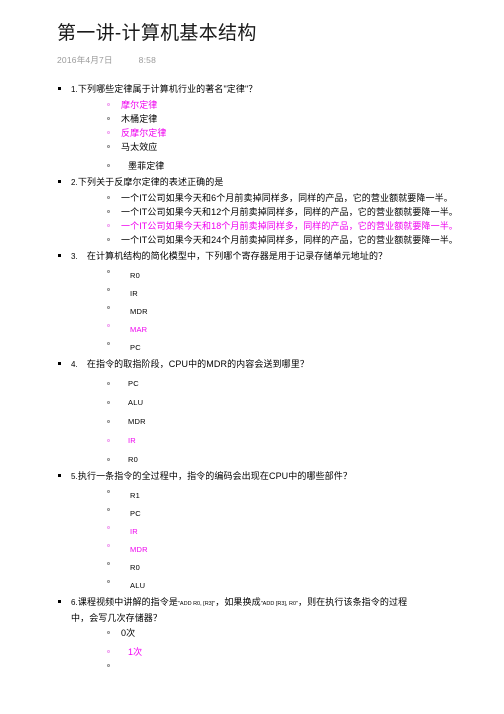 The height and width of the screenshot is (714, 504). Describe the element at coordinates (196, 604) in the screenshot. I see `instruction-code-1: "ADD R0, [R3]"` at that location.